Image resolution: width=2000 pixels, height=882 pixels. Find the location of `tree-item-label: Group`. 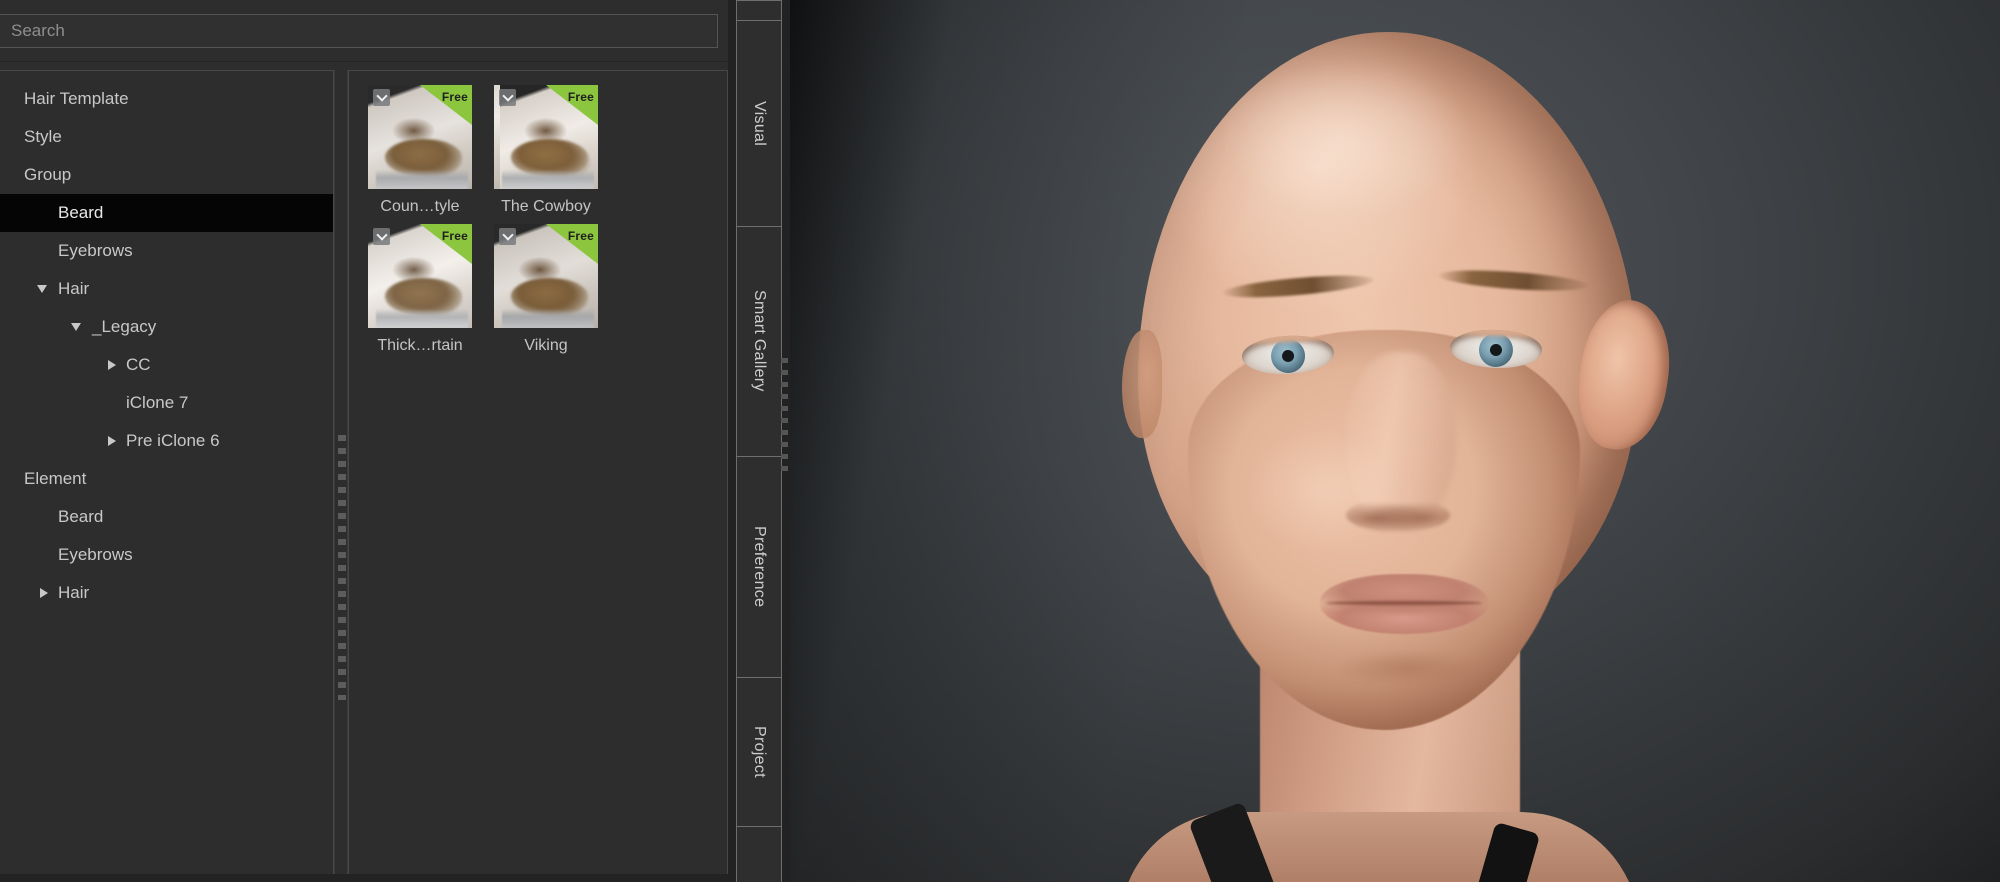

tree-item-label: Group is located at coordinates (48, 174).